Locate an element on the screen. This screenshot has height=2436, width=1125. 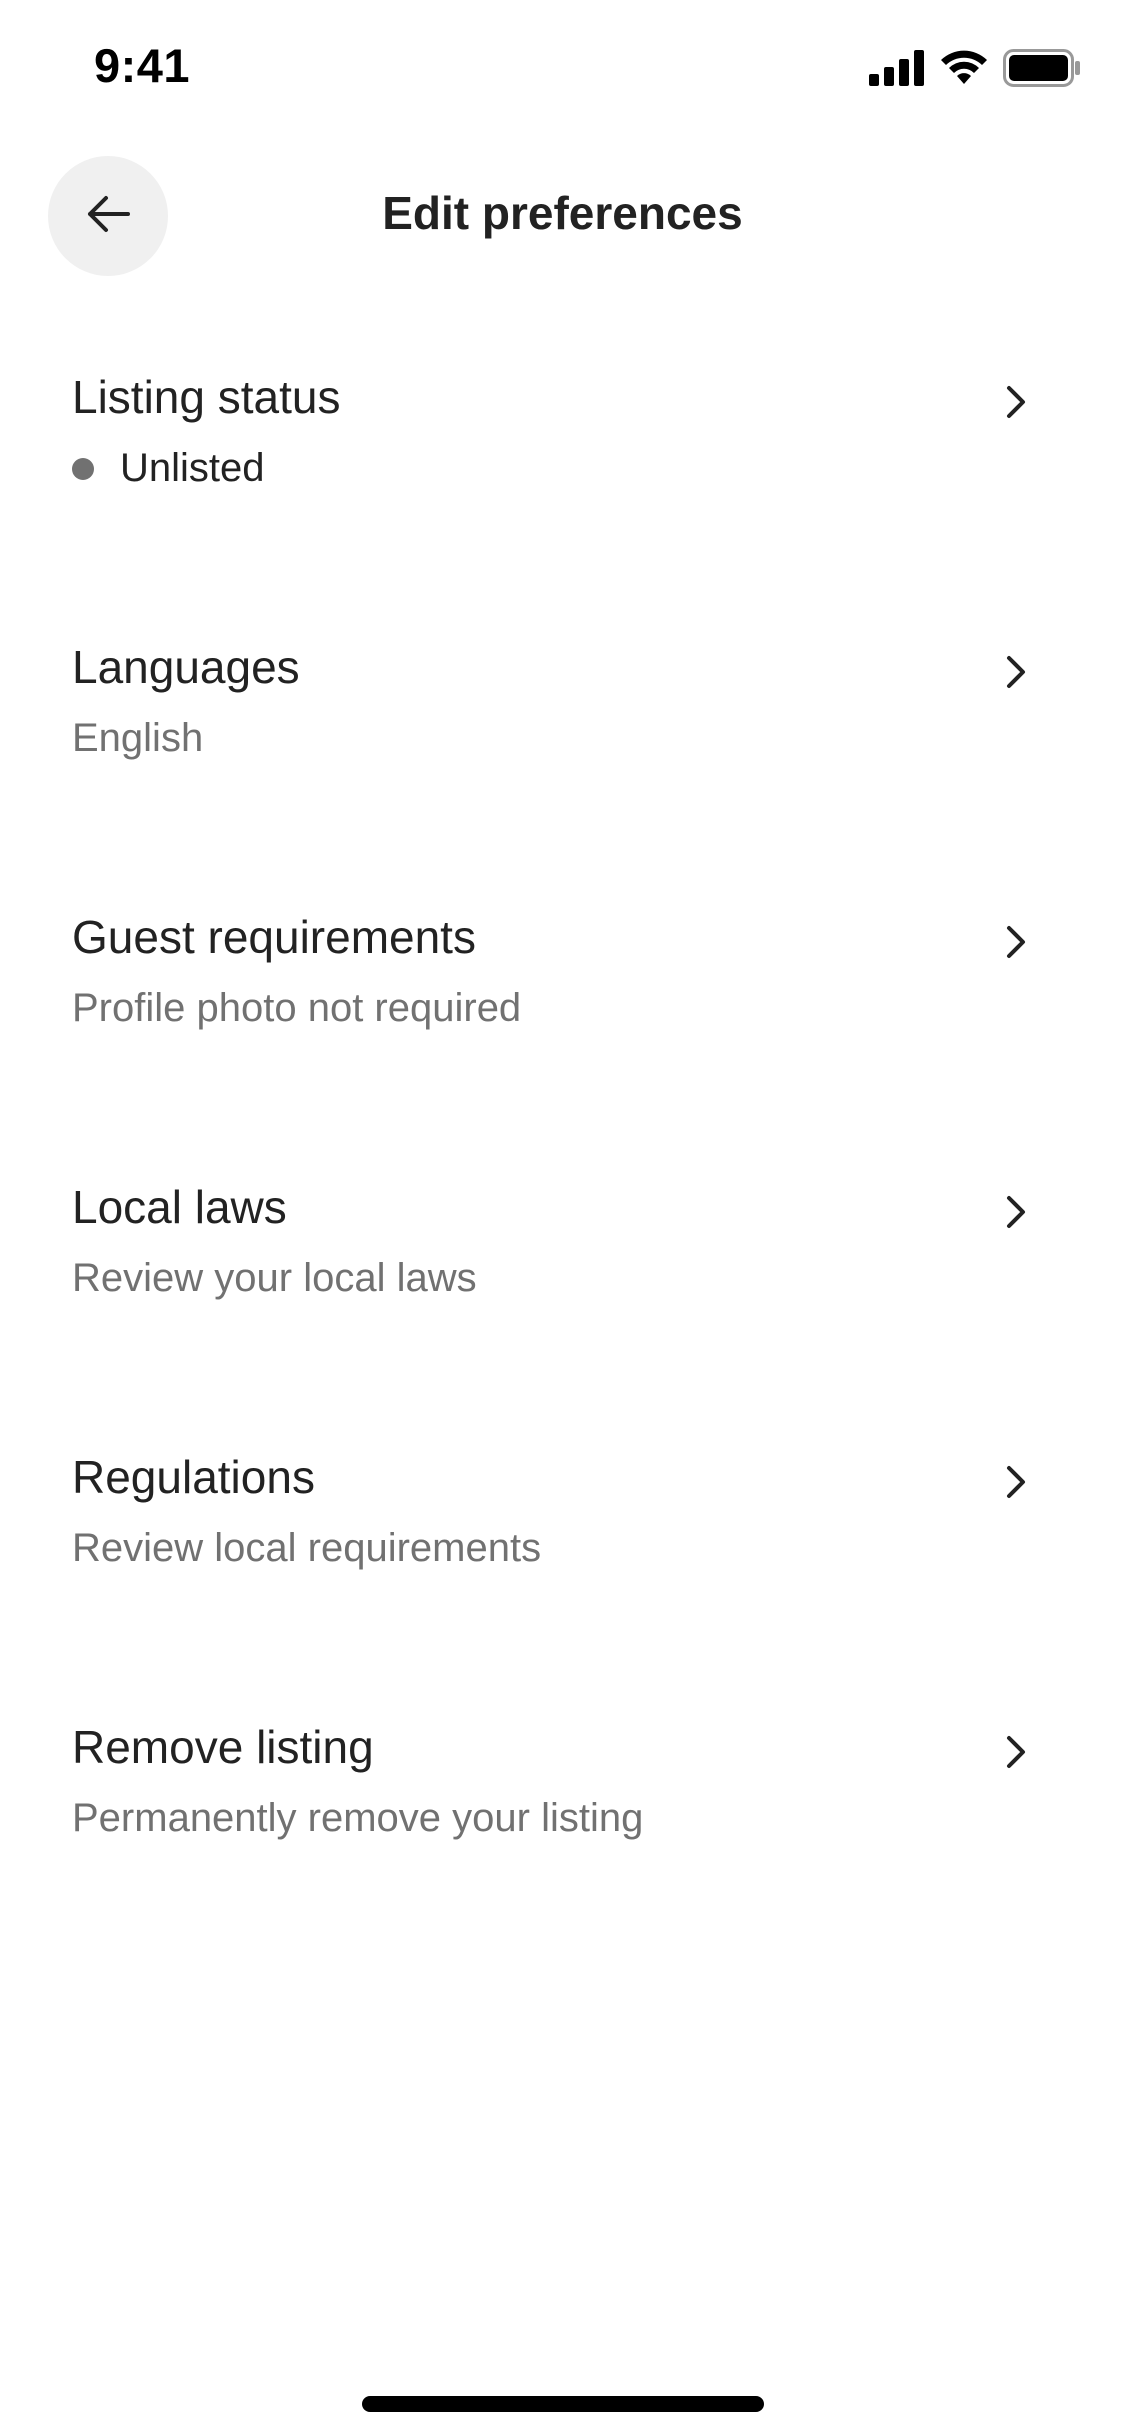
page-title: Edit preferences is located at coordinates (562, 213).